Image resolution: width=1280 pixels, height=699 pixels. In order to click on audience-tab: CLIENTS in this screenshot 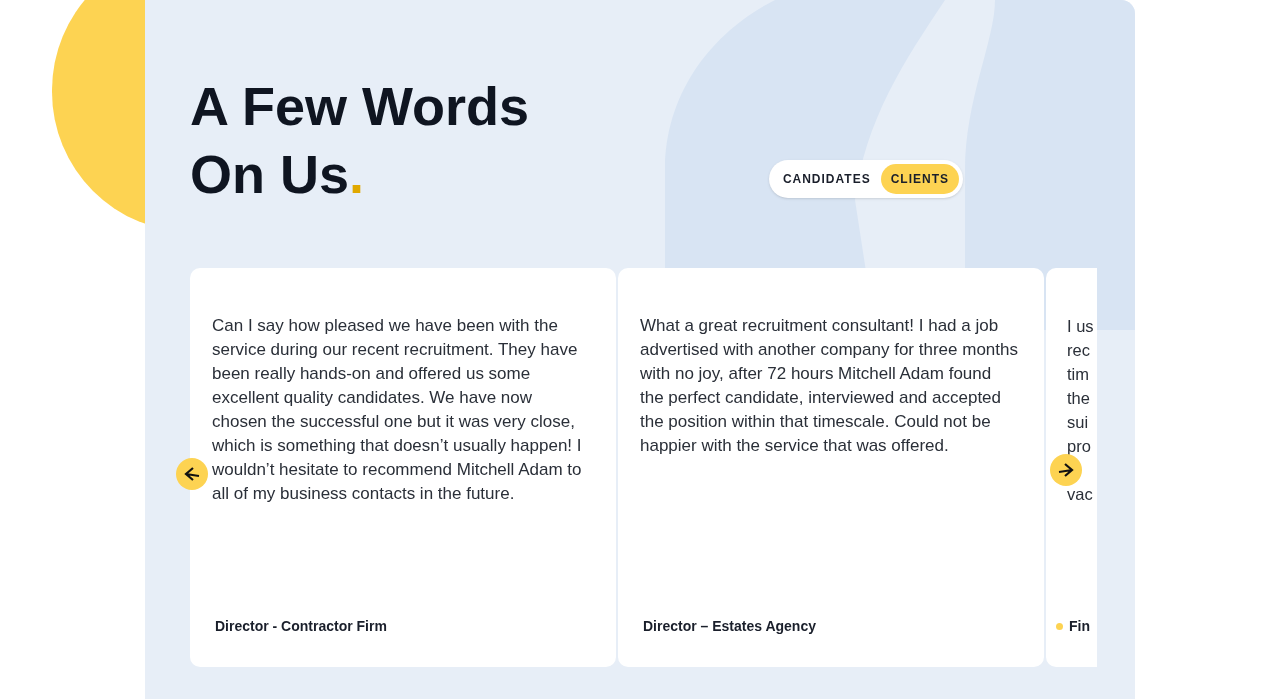, I will do `click(919, 179)`.